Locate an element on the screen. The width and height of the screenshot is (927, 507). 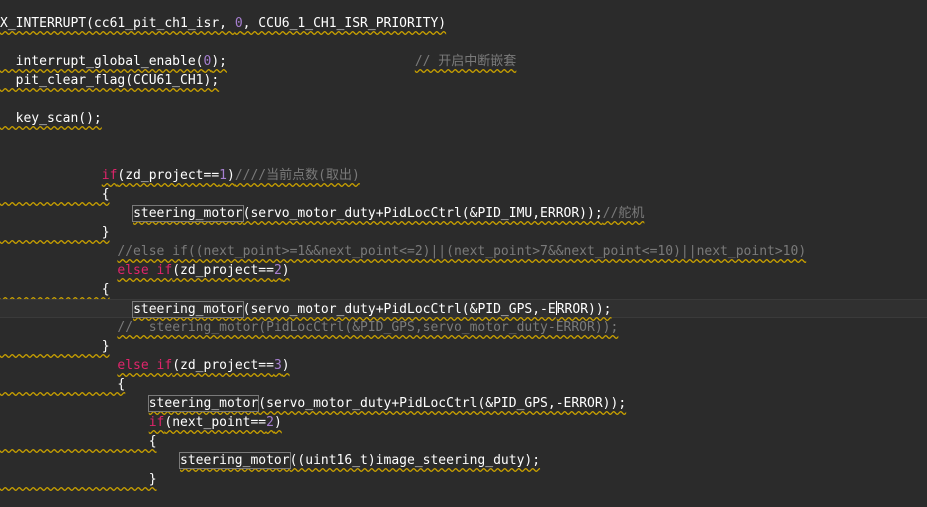
code-line: pit_clear_flag(CCU61_CH1); is located at coordinates (463, 80).